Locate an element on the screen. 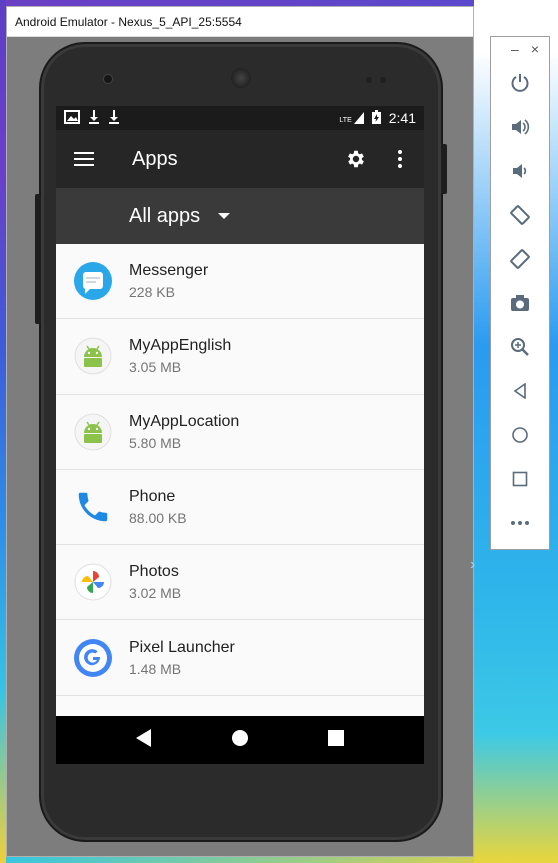  list-item-phone: Phone 88.00 KB is located at coordinates (240, 508).